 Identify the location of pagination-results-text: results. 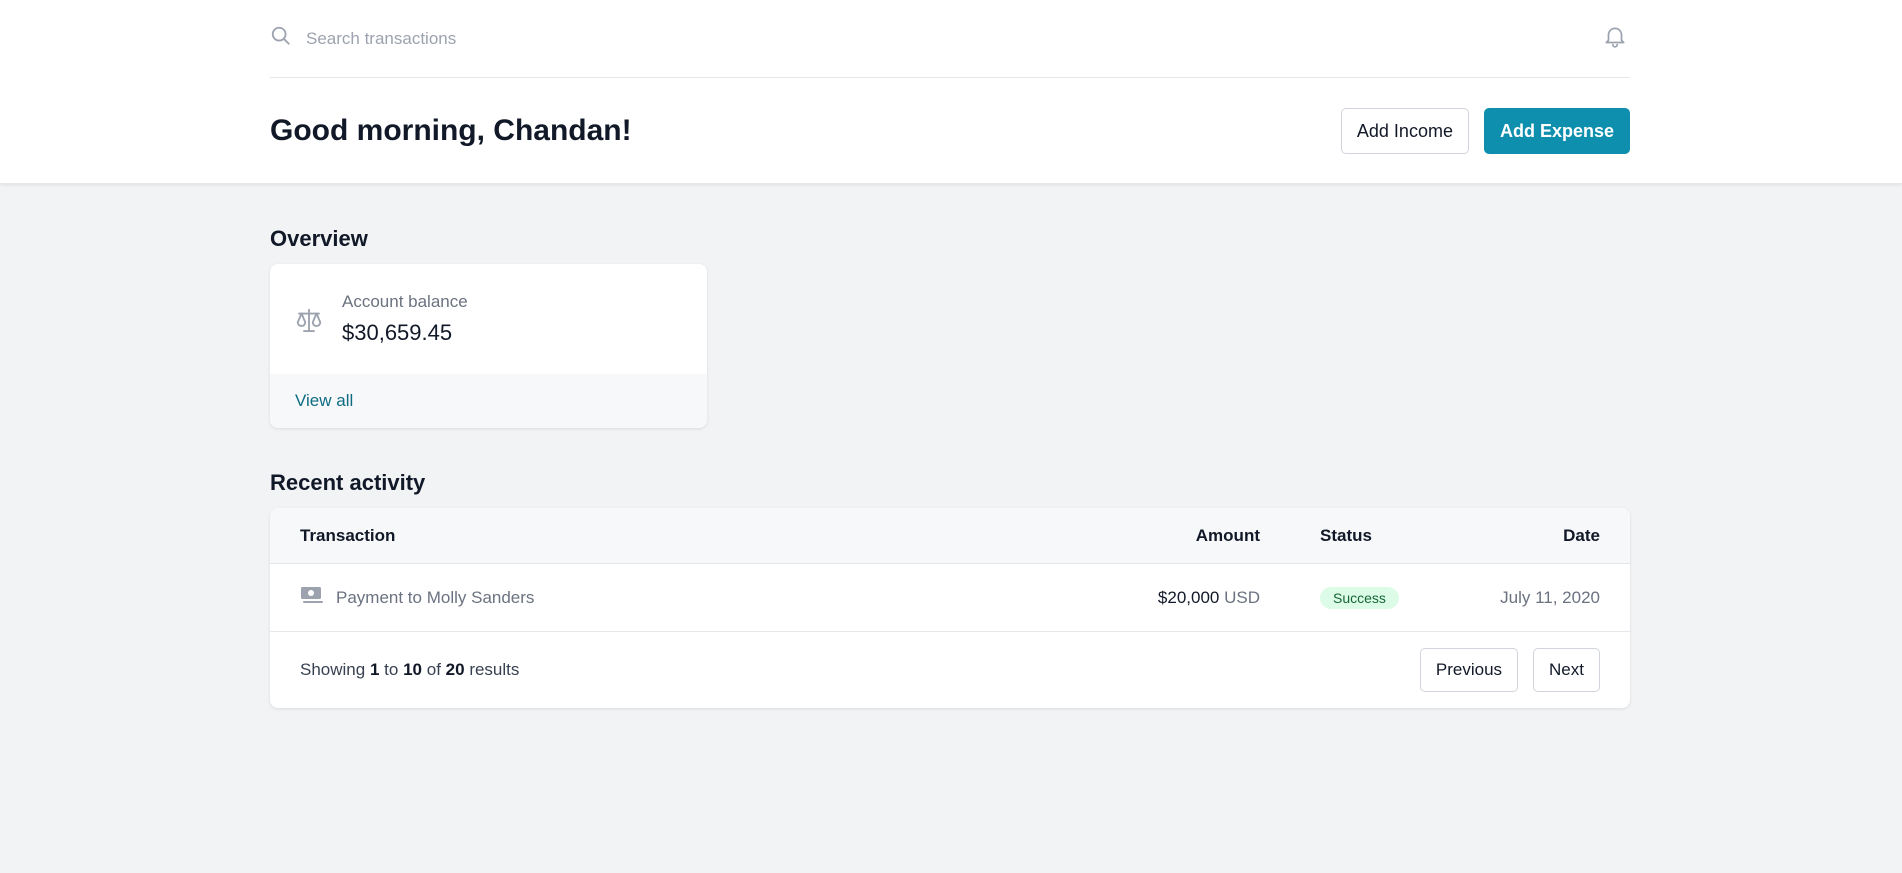
(494, 669).